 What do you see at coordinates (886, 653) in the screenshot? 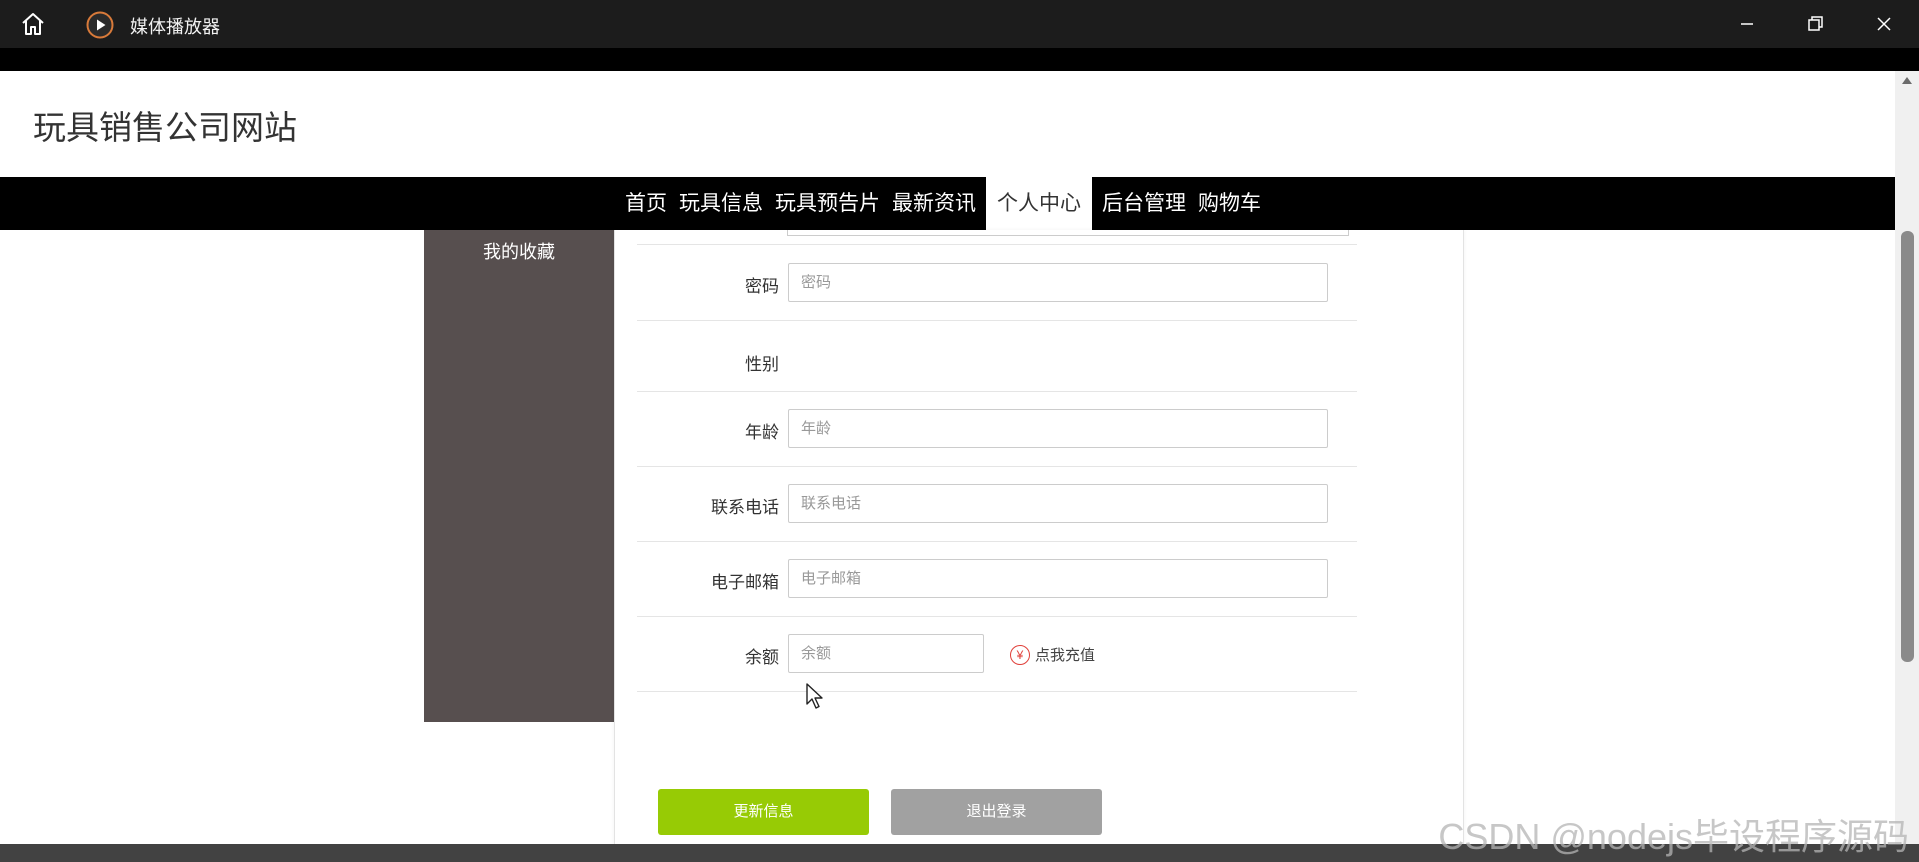
I see `balance-field` at bounding box center [886, 653].